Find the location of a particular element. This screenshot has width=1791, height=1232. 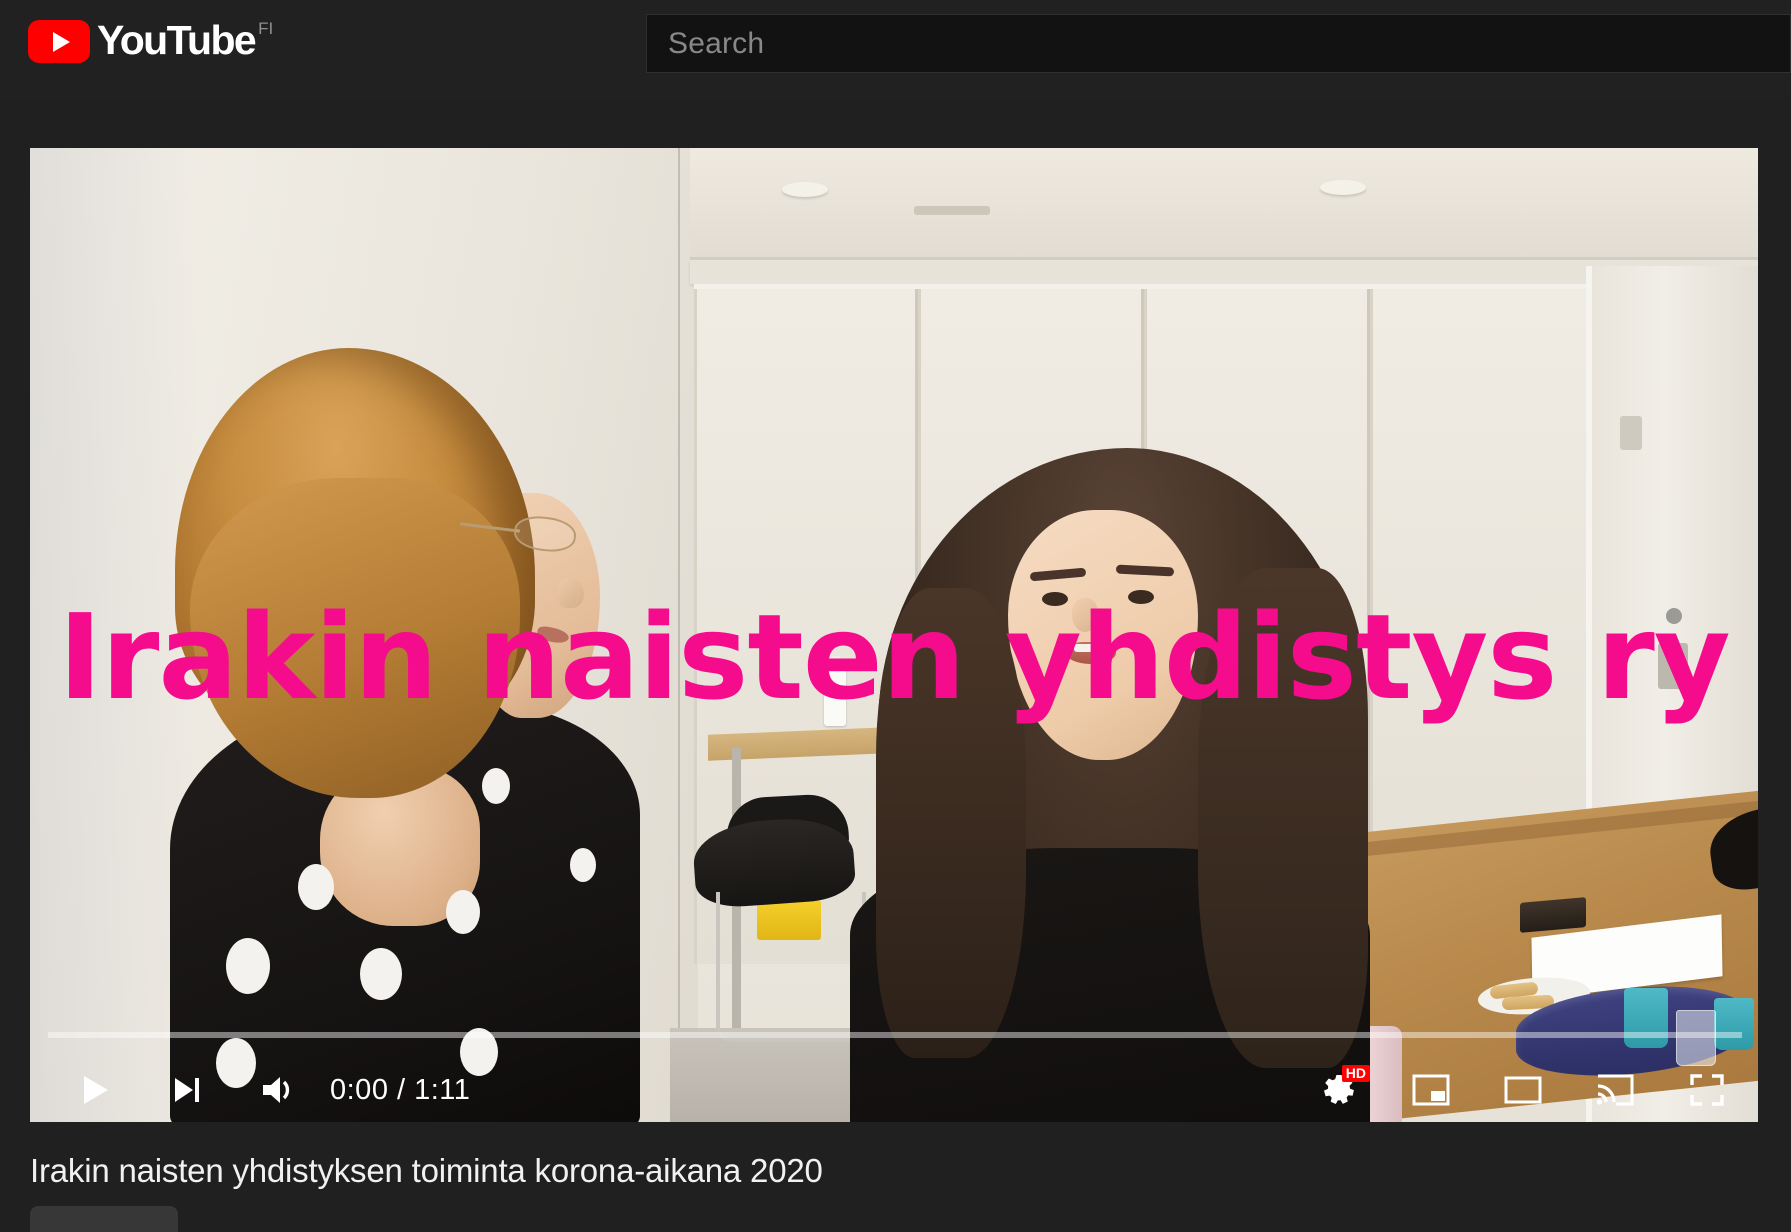

door-knob is located at coordinates (1674, 616).